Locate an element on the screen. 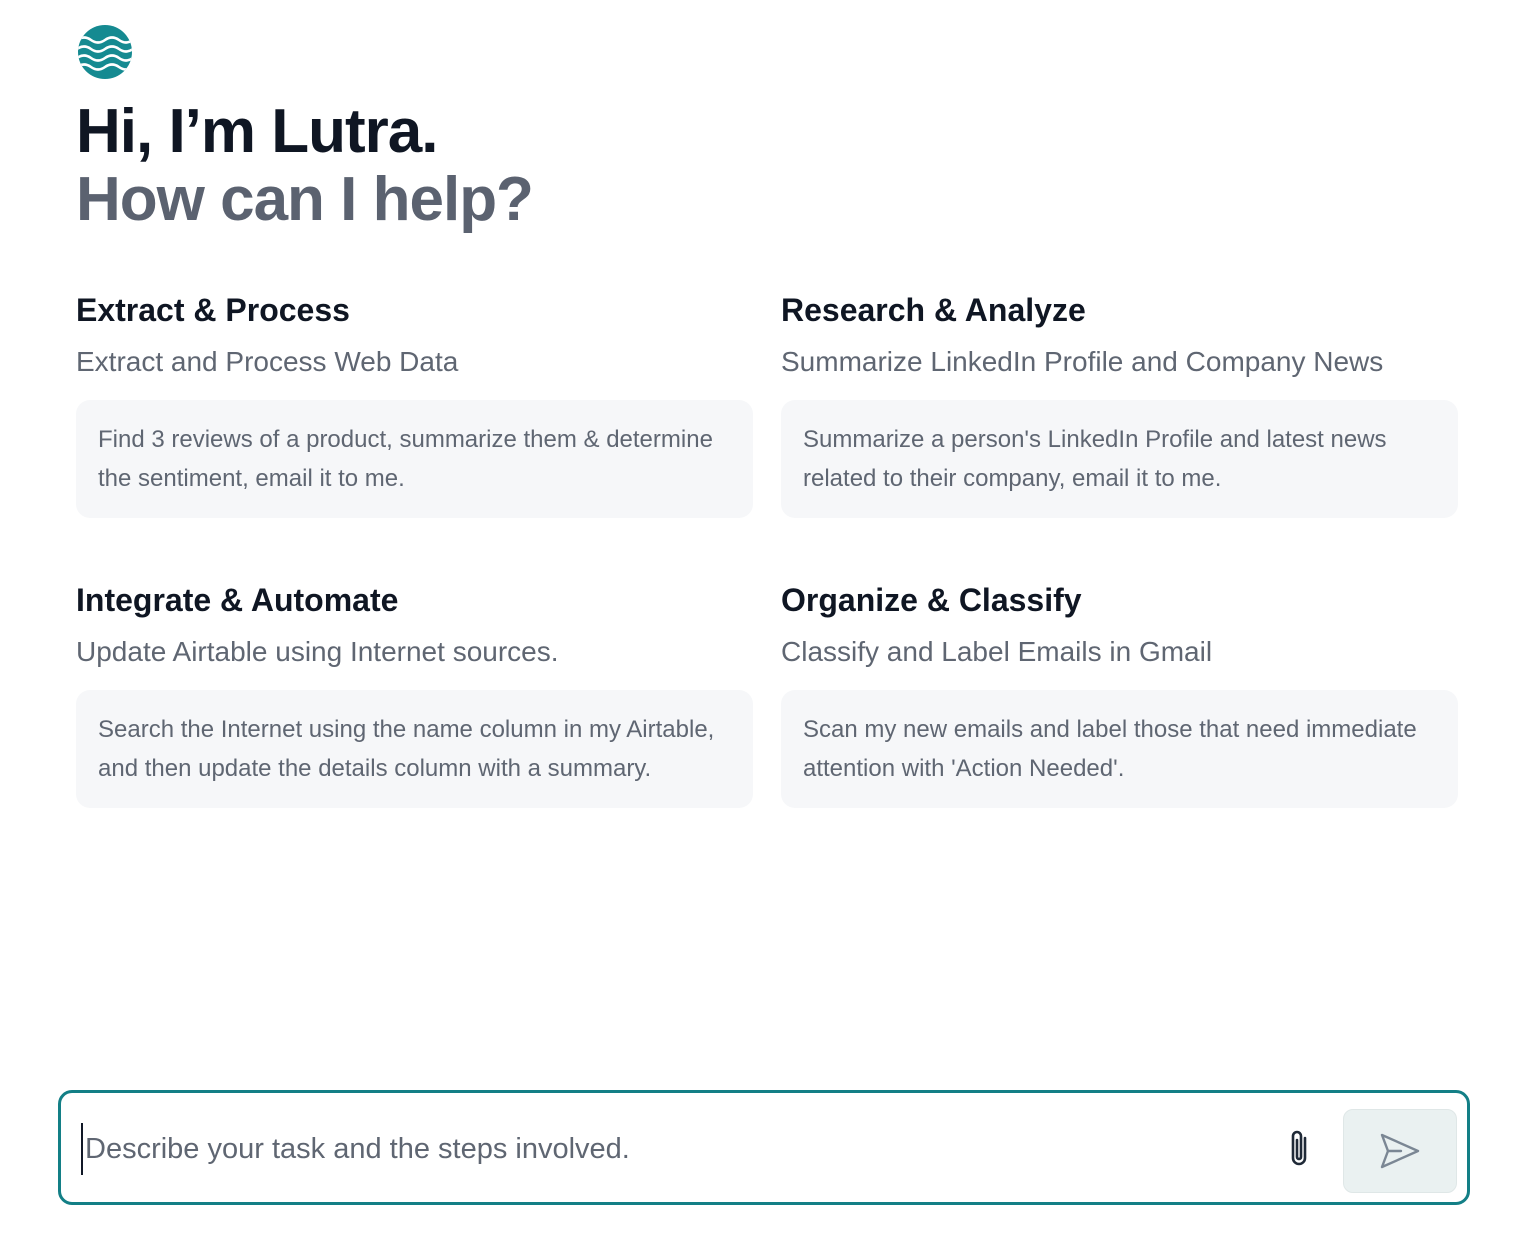  lutra-wave-logo-icon is located at coordinates (105, 52).